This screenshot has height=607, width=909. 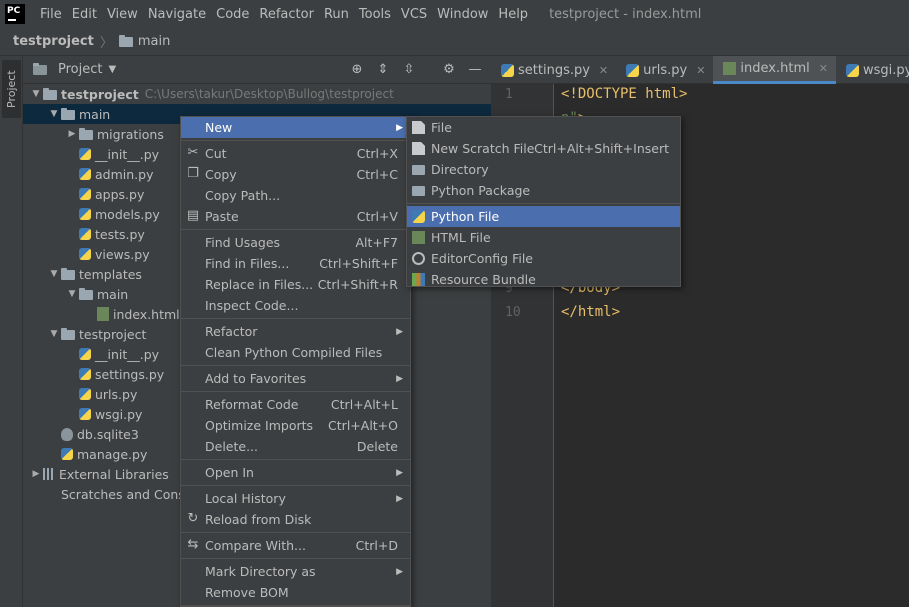 What do you see at coordinates (295, 174) in the screenshot?
I see `menu-item-copy: ❐ Copy Ctrl+C` at bounding box center [295, 174].